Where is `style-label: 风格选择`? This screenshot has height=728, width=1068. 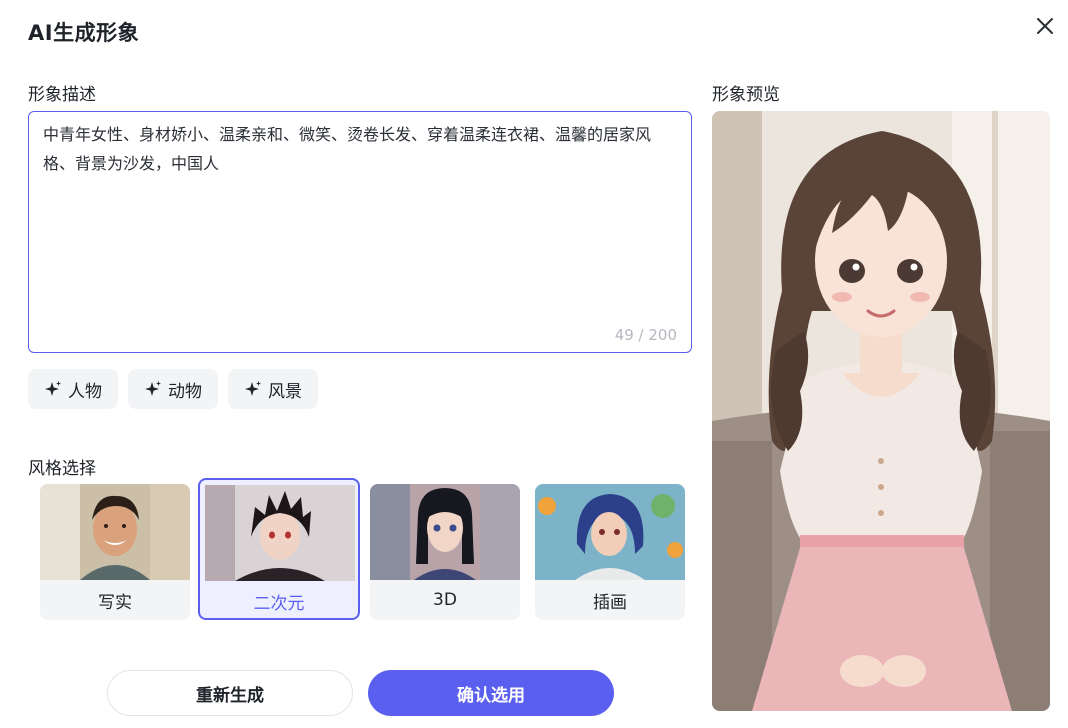 style-label: 风格选择 is located at coordinates (62, 469).